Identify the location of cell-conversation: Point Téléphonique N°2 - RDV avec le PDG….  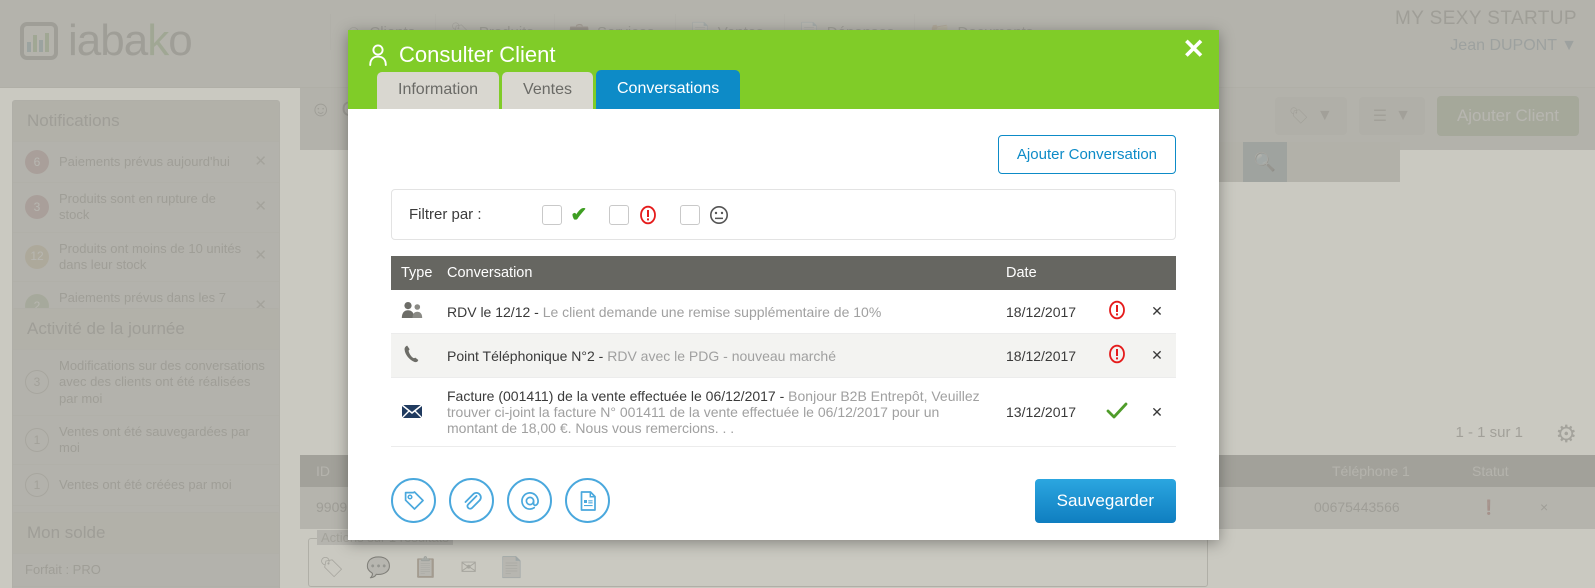
(716, 355).